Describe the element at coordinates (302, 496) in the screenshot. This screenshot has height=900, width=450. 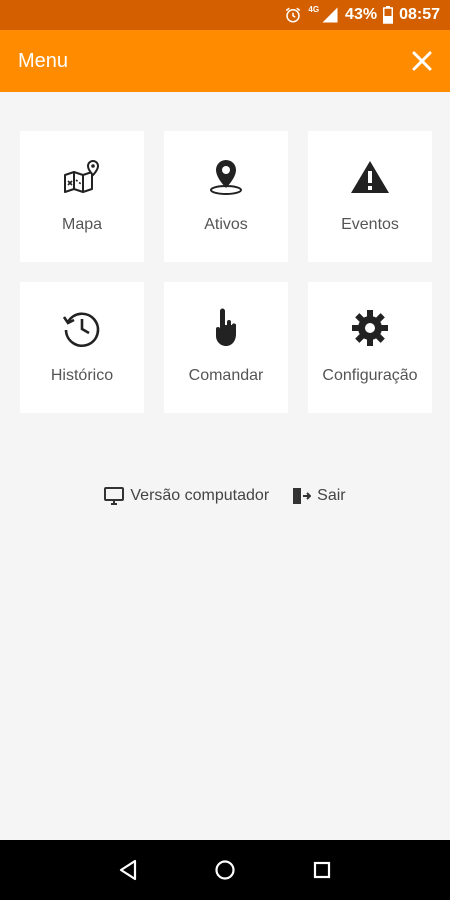
I see `exit-icon` at that location.